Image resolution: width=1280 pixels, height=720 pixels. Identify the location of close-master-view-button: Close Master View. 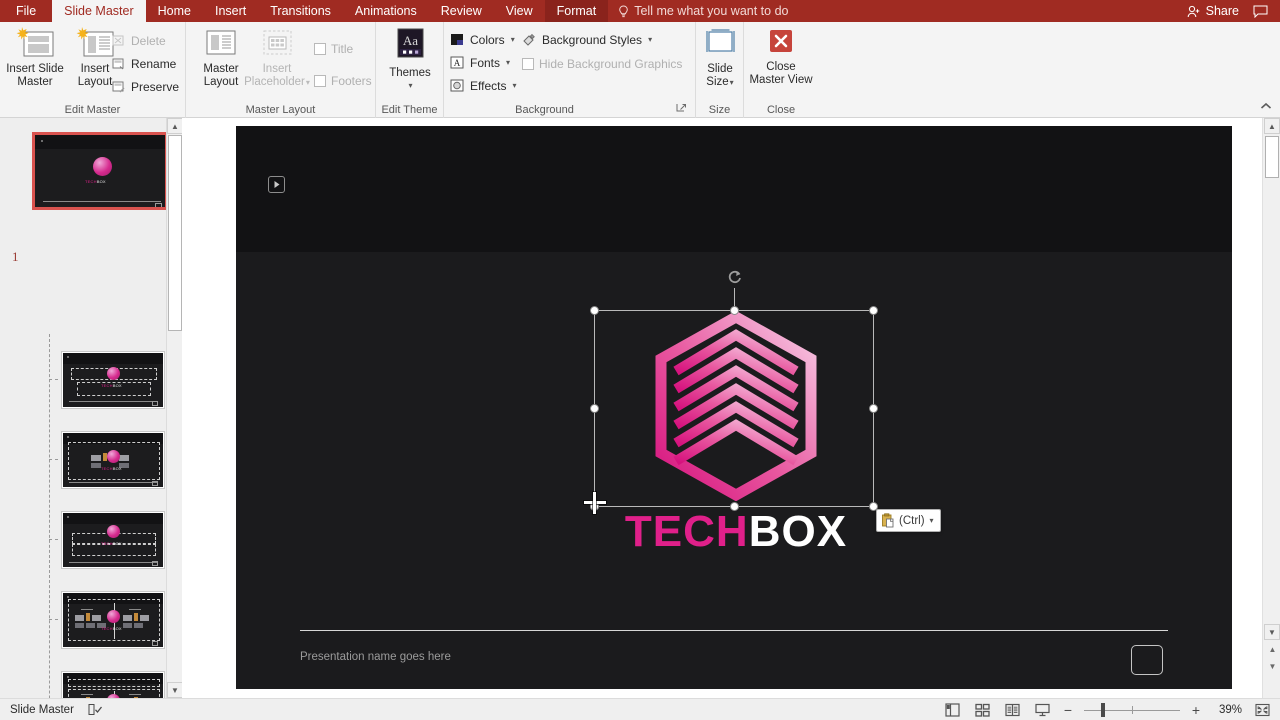
(781, 57).